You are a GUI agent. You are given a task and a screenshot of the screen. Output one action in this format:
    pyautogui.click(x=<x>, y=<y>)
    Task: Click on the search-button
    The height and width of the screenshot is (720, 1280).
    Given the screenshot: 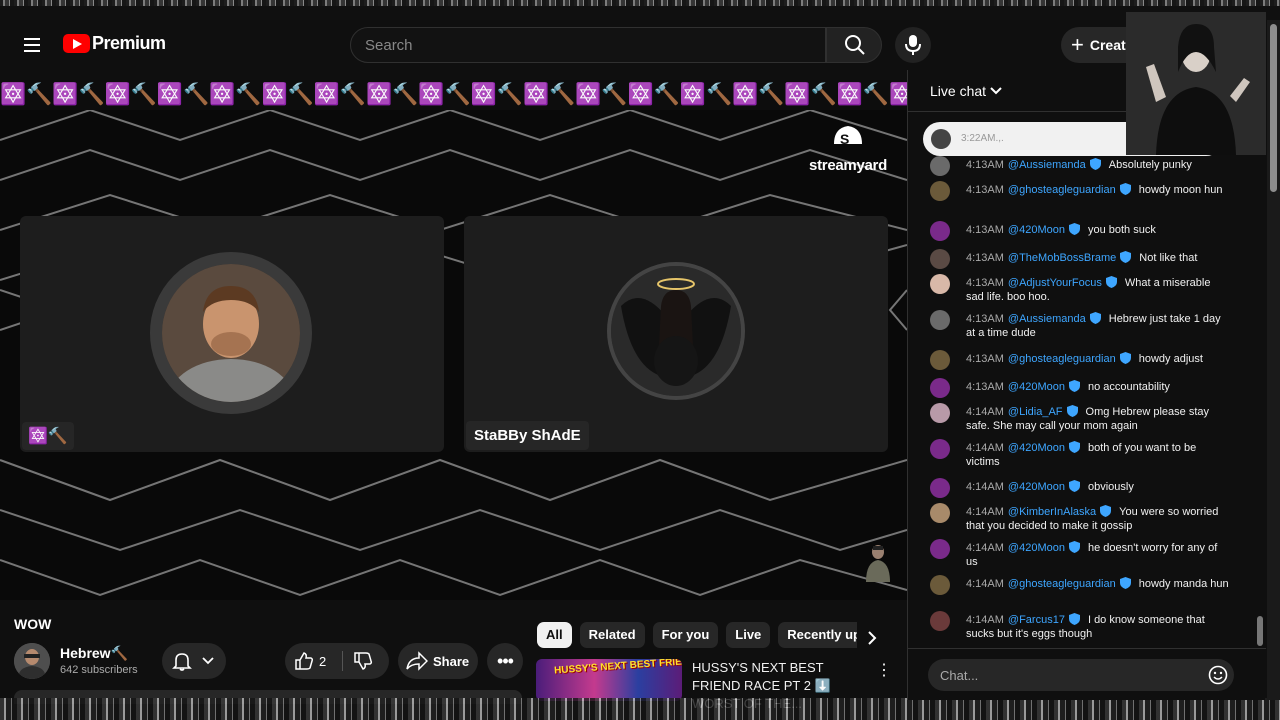 What is the action you would take?
    pyautogui.click(x=854, y=45)
    